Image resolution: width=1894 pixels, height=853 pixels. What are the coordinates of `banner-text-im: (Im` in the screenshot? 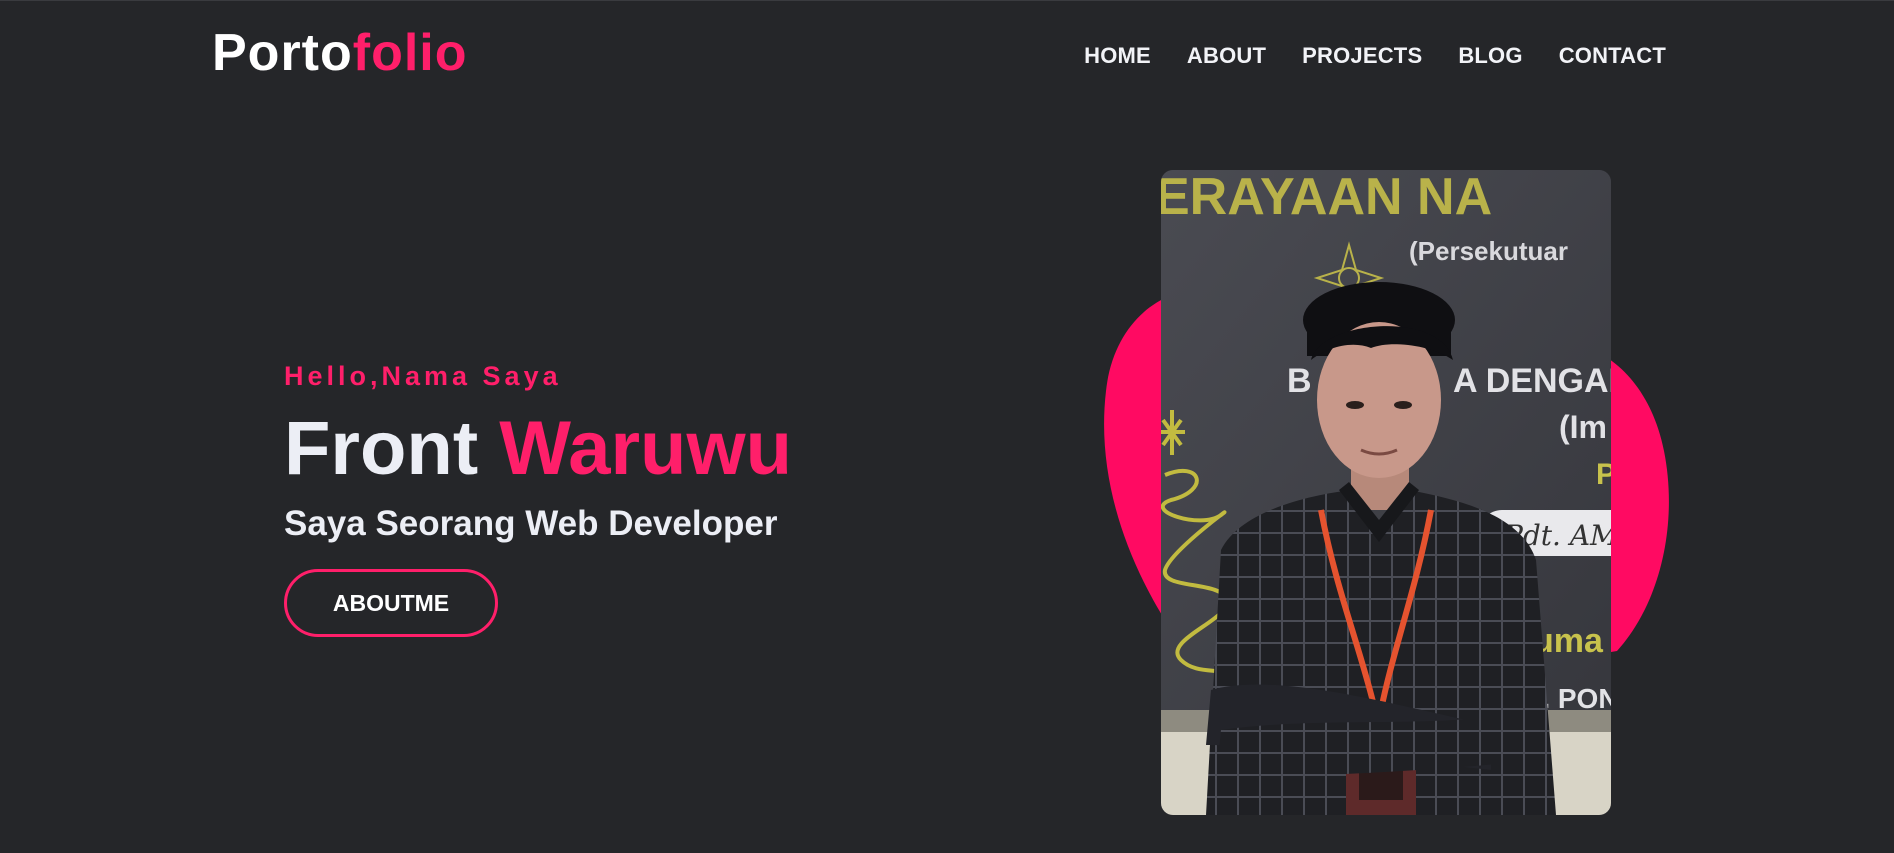 It's located at (1583, 427).